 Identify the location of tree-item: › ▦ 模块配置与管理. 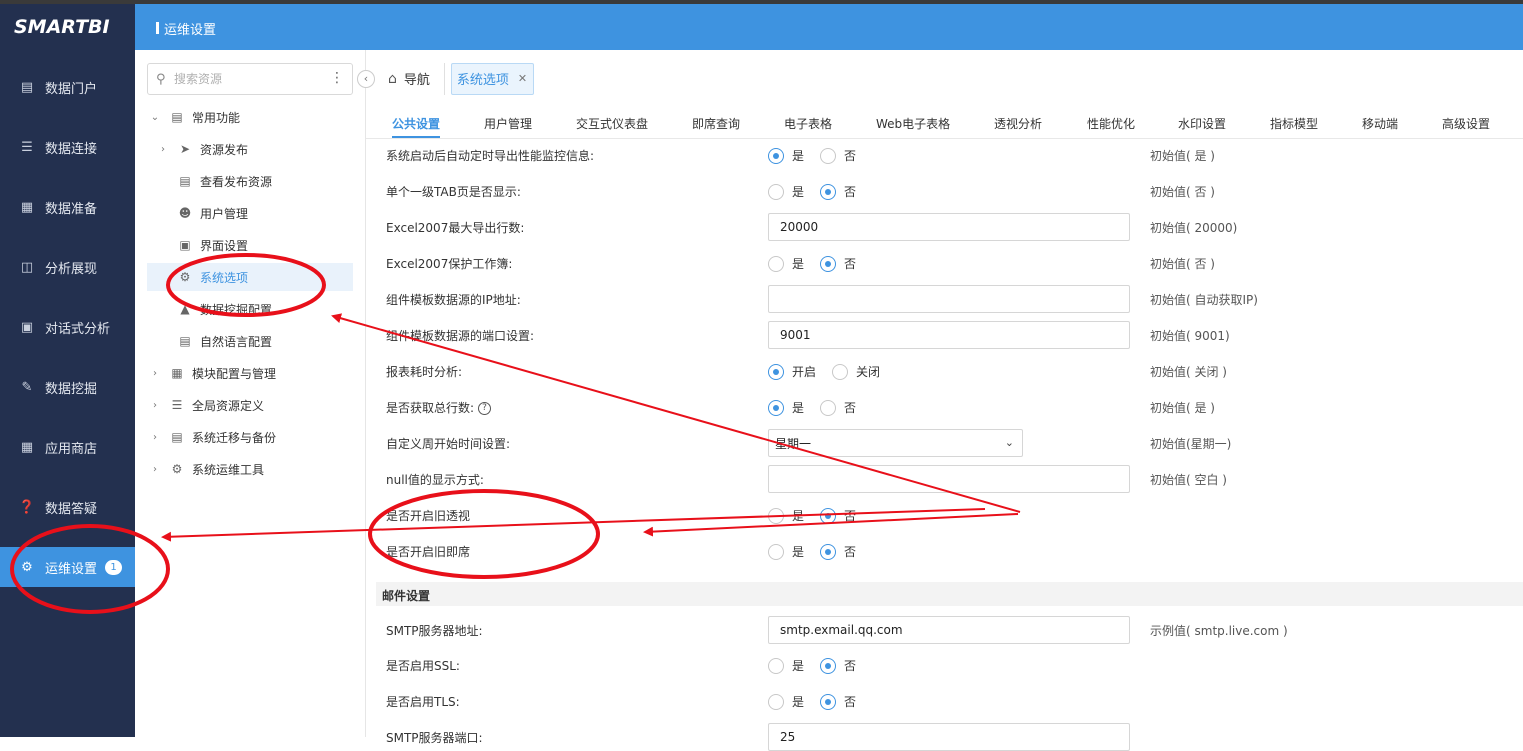
(249, 373).